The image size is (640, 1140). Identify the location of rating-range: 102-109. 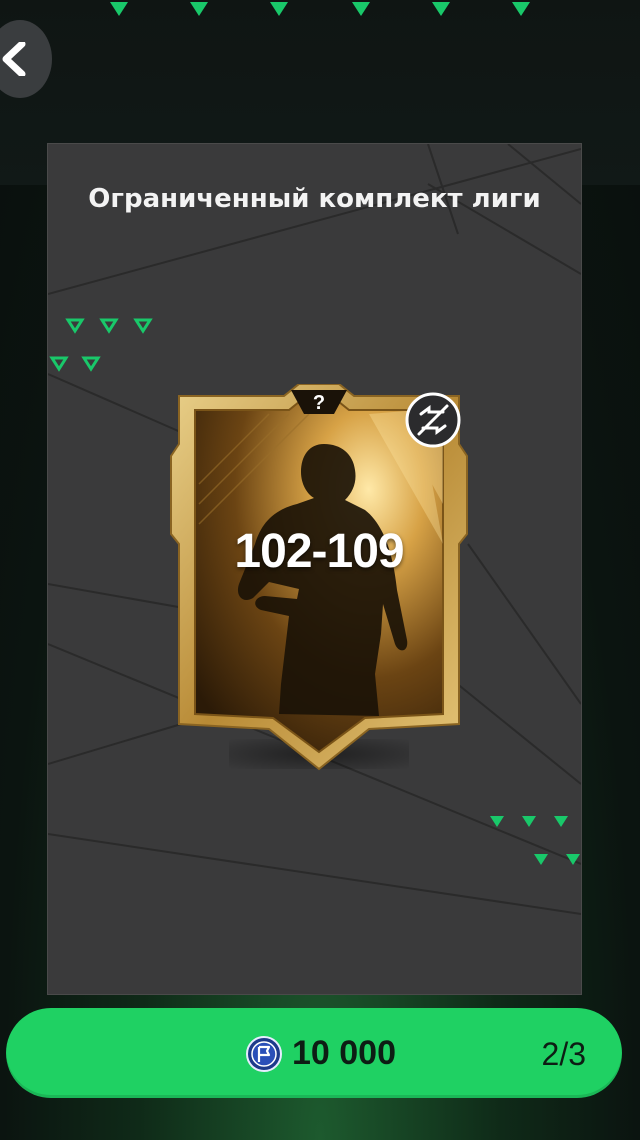
(319, 551).